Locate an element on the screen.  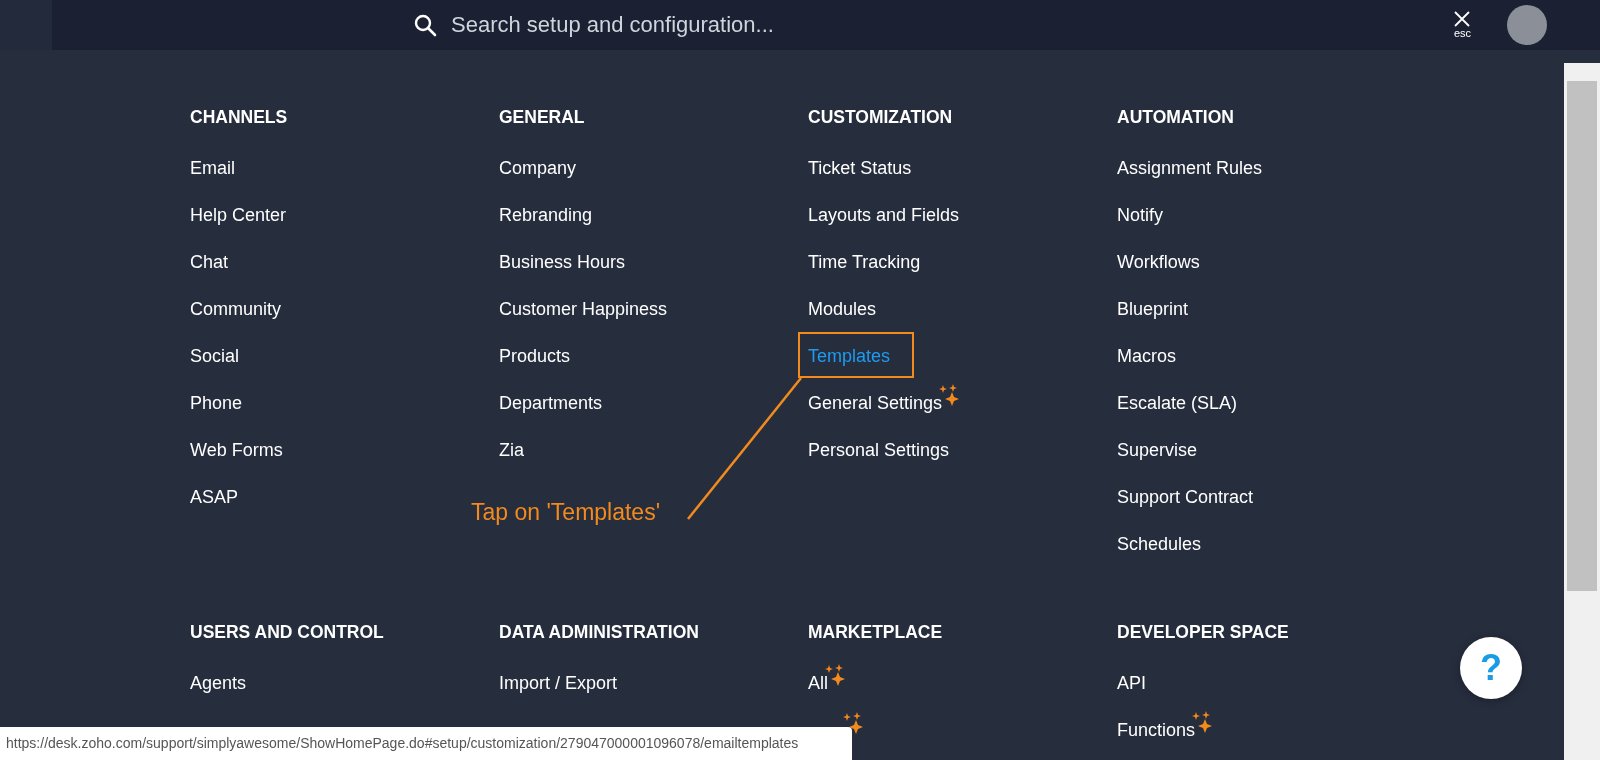
menu-link: Notify is located at coordinates (1140, 215).